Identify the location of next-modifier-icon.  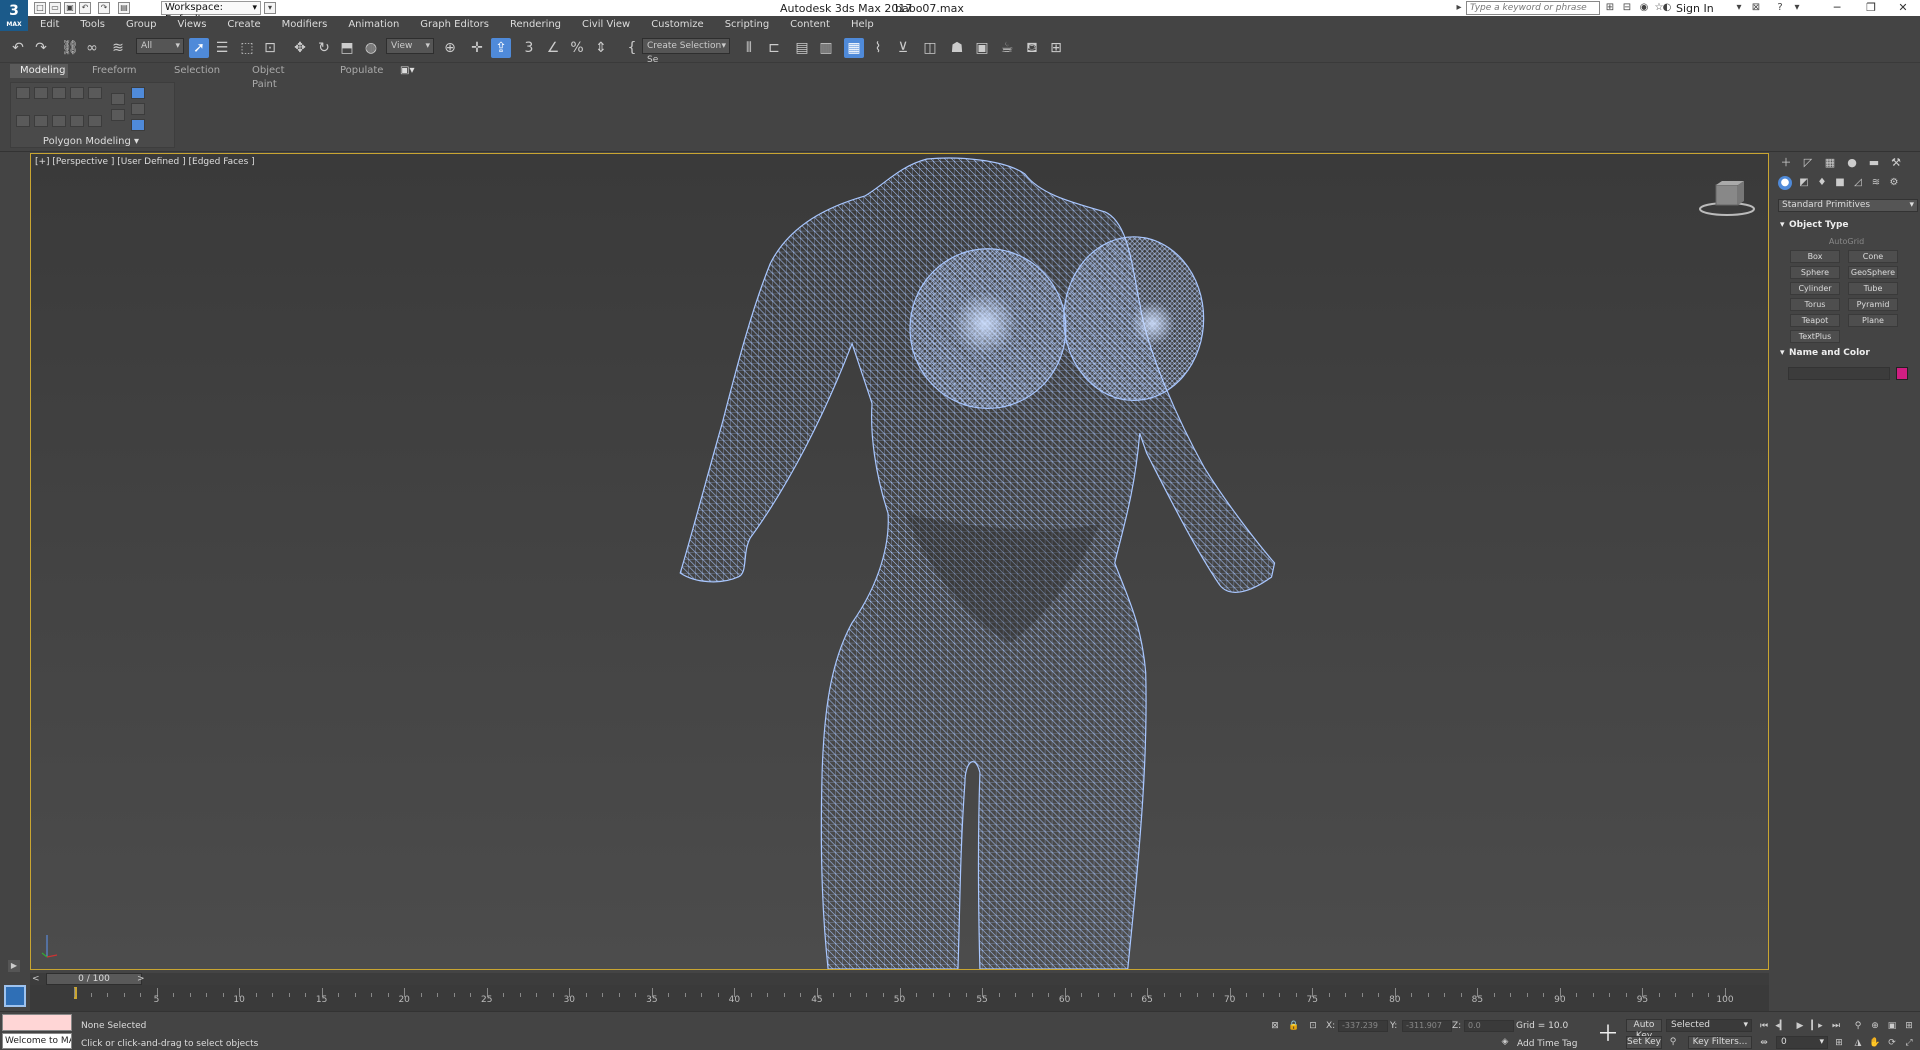
(59, 121).